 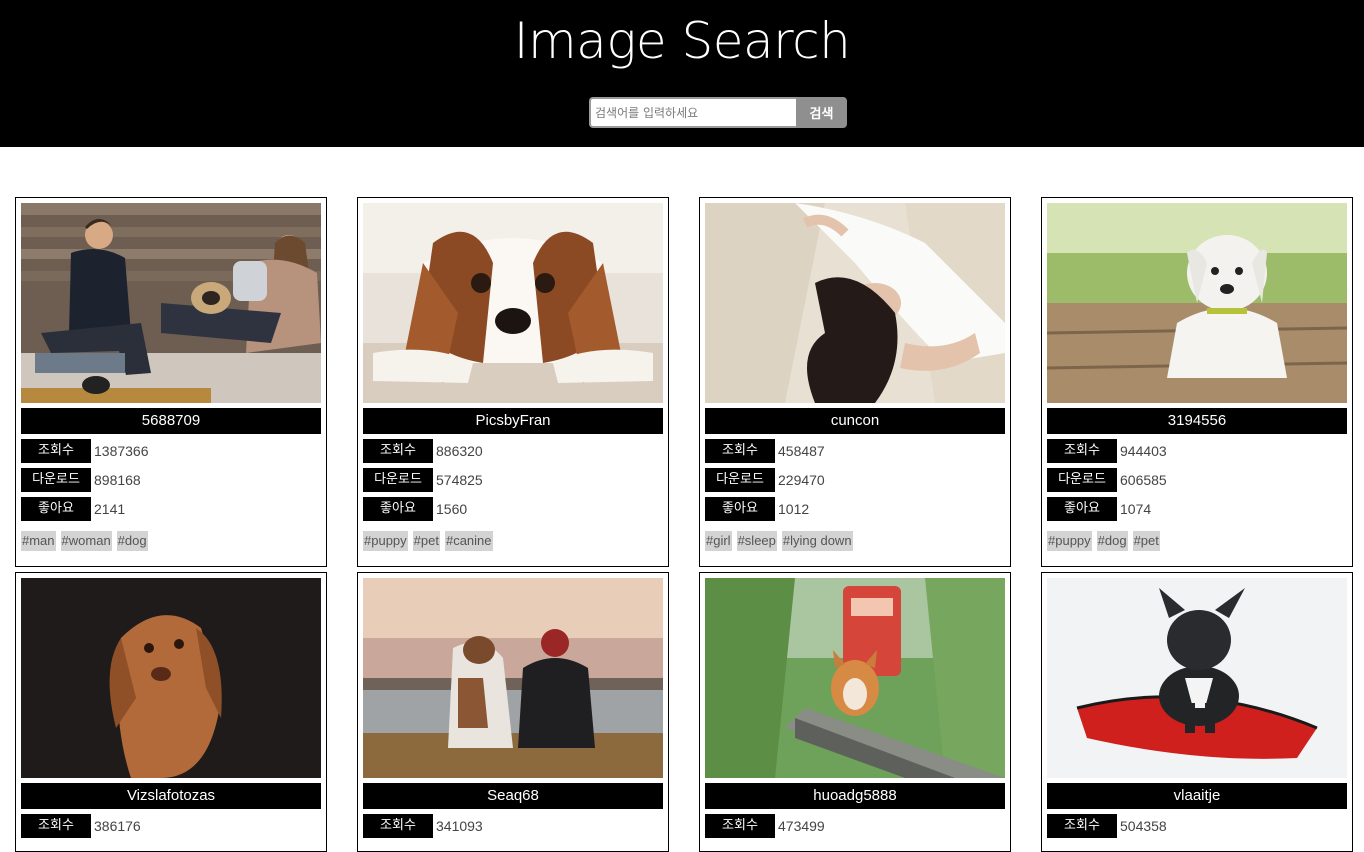 I want to click on tag-list: #girl #sleep #lying down, so click(x=779, y=542).